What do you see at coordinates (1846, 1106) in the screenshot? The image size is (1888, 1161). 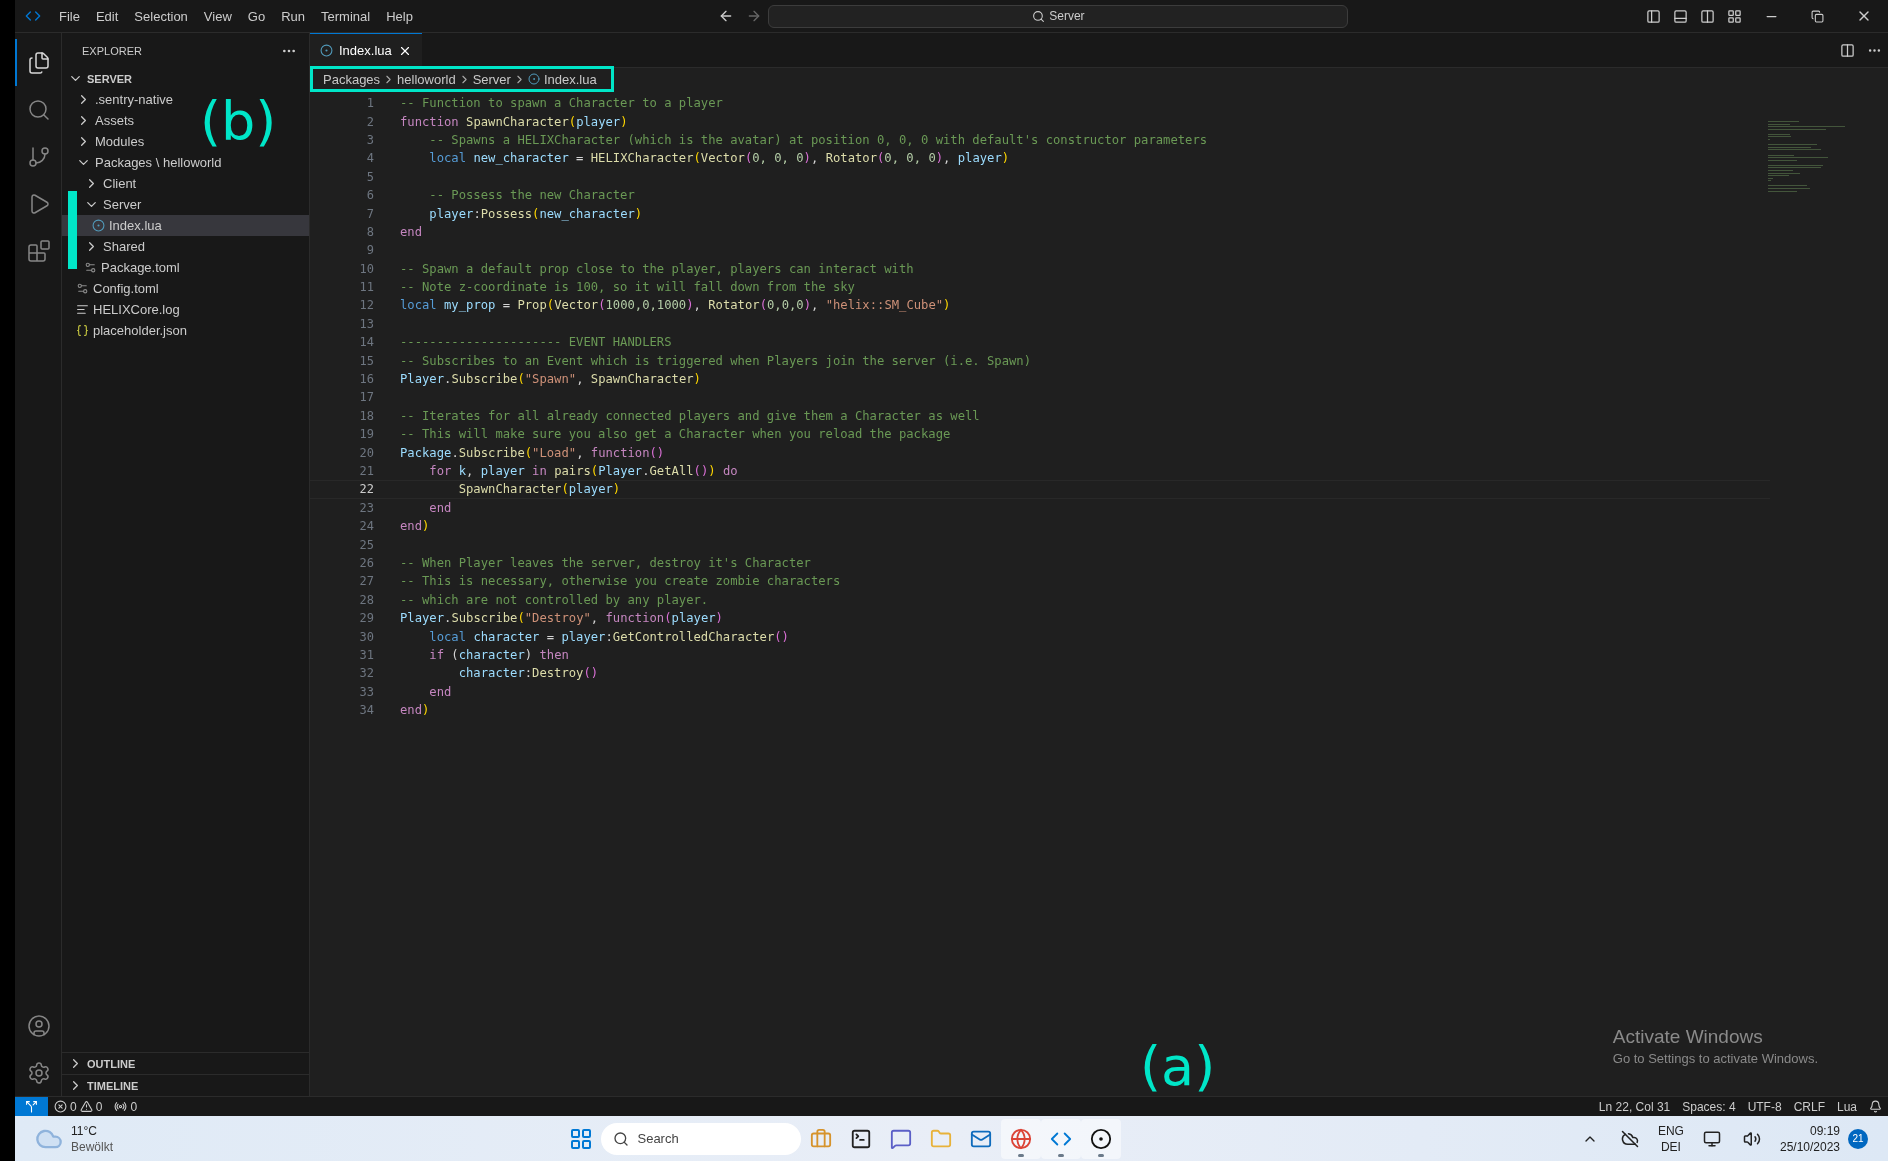 I see `language-status: Lua` at bounding box center [1846, 1106].